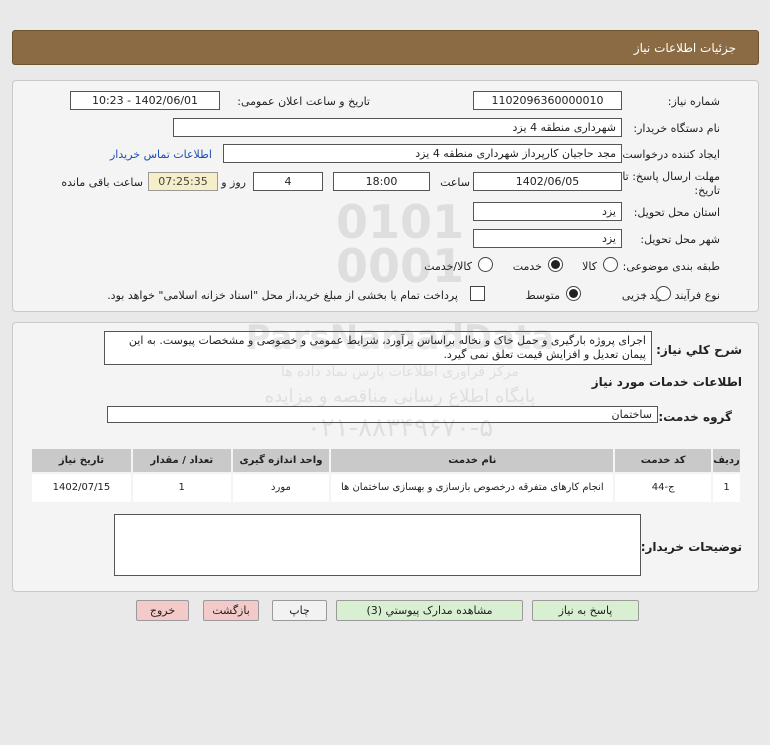  I want to click on cell-quantity: 1, so click(181, 488).